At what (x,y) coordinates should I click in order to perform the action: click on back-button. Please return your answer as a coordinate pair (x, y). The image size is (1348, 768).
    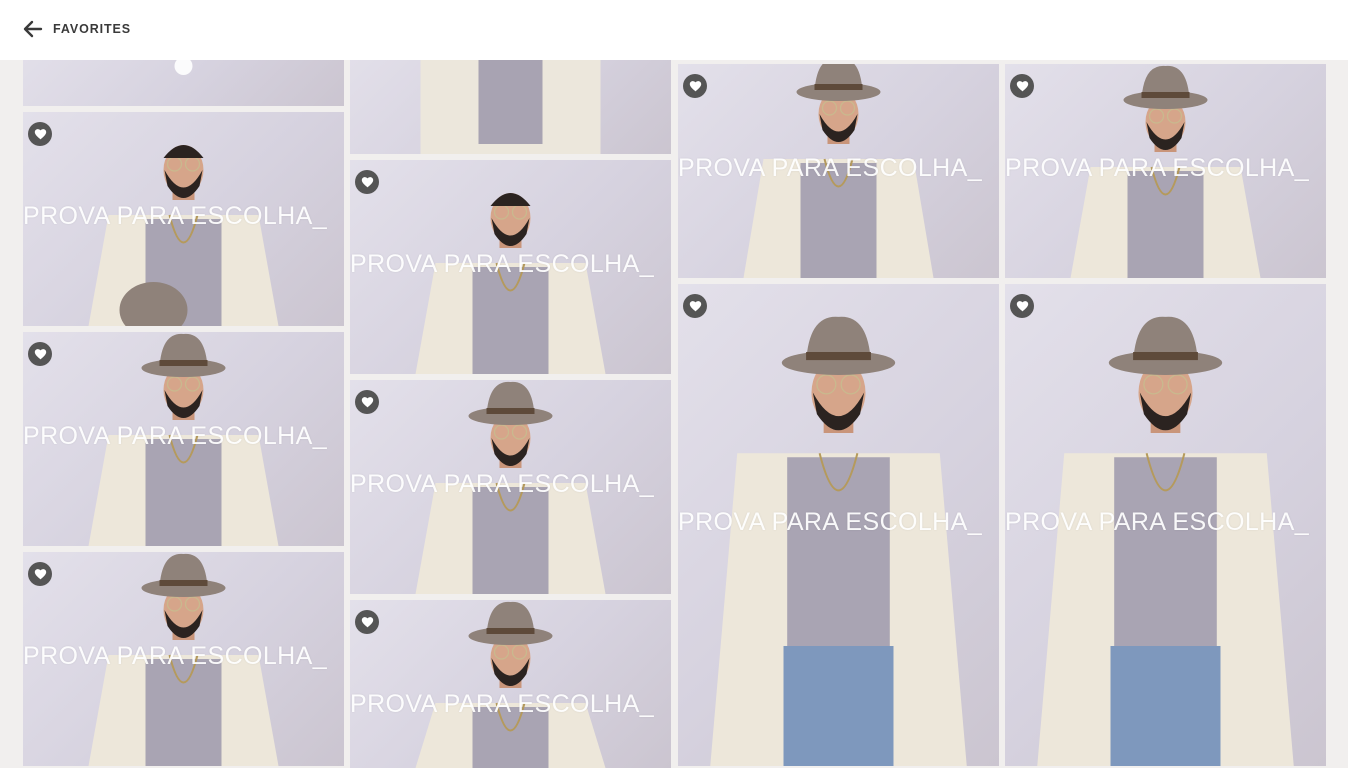
    Looking at the image, I should click on (33, 29).